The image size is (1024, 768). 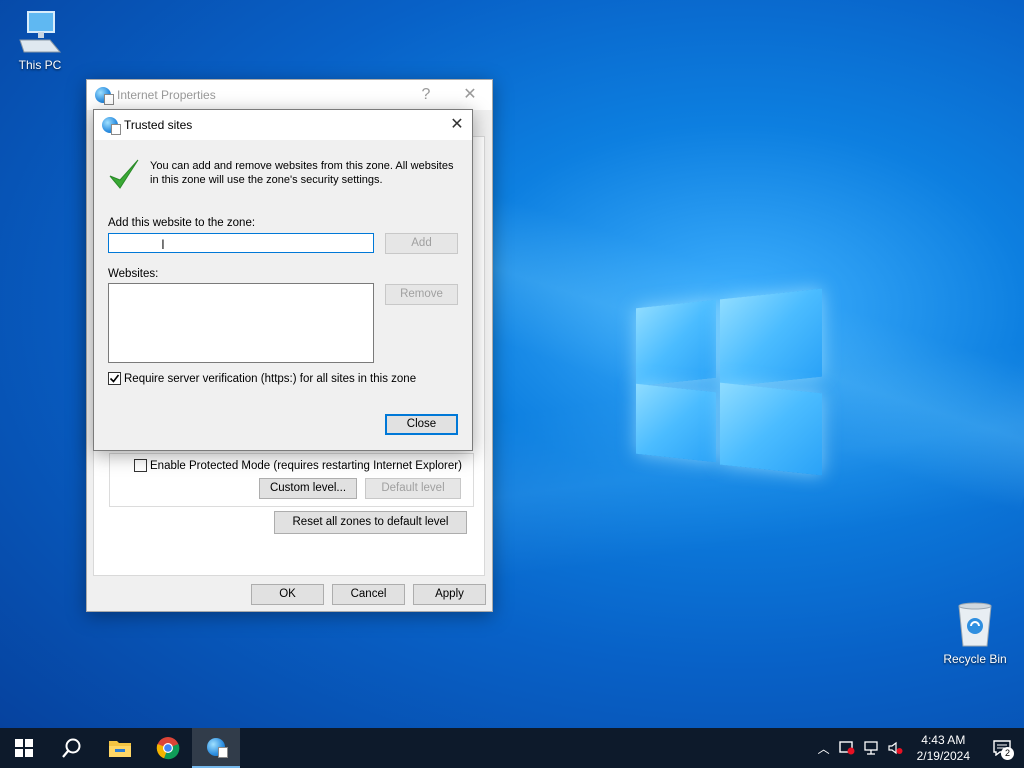 What do you see at coordinates (40, 31) in the screenshot?
I see `computer-icon` at bounding box center [40, 31].